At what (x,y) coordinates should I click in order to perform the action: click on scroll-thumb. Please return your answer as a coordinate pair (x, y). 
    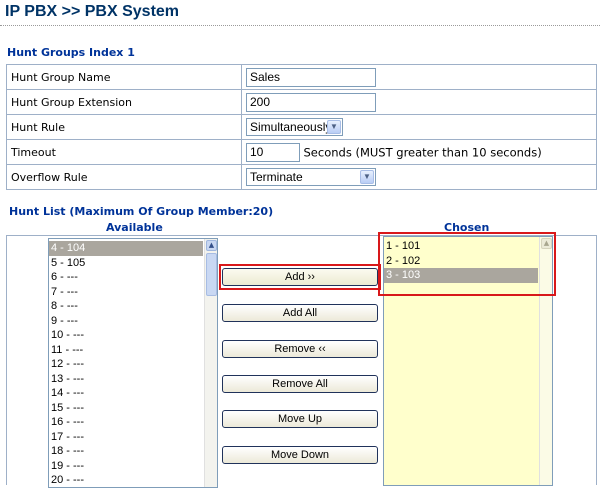
    Looking at the image, I should click on (211, 274).